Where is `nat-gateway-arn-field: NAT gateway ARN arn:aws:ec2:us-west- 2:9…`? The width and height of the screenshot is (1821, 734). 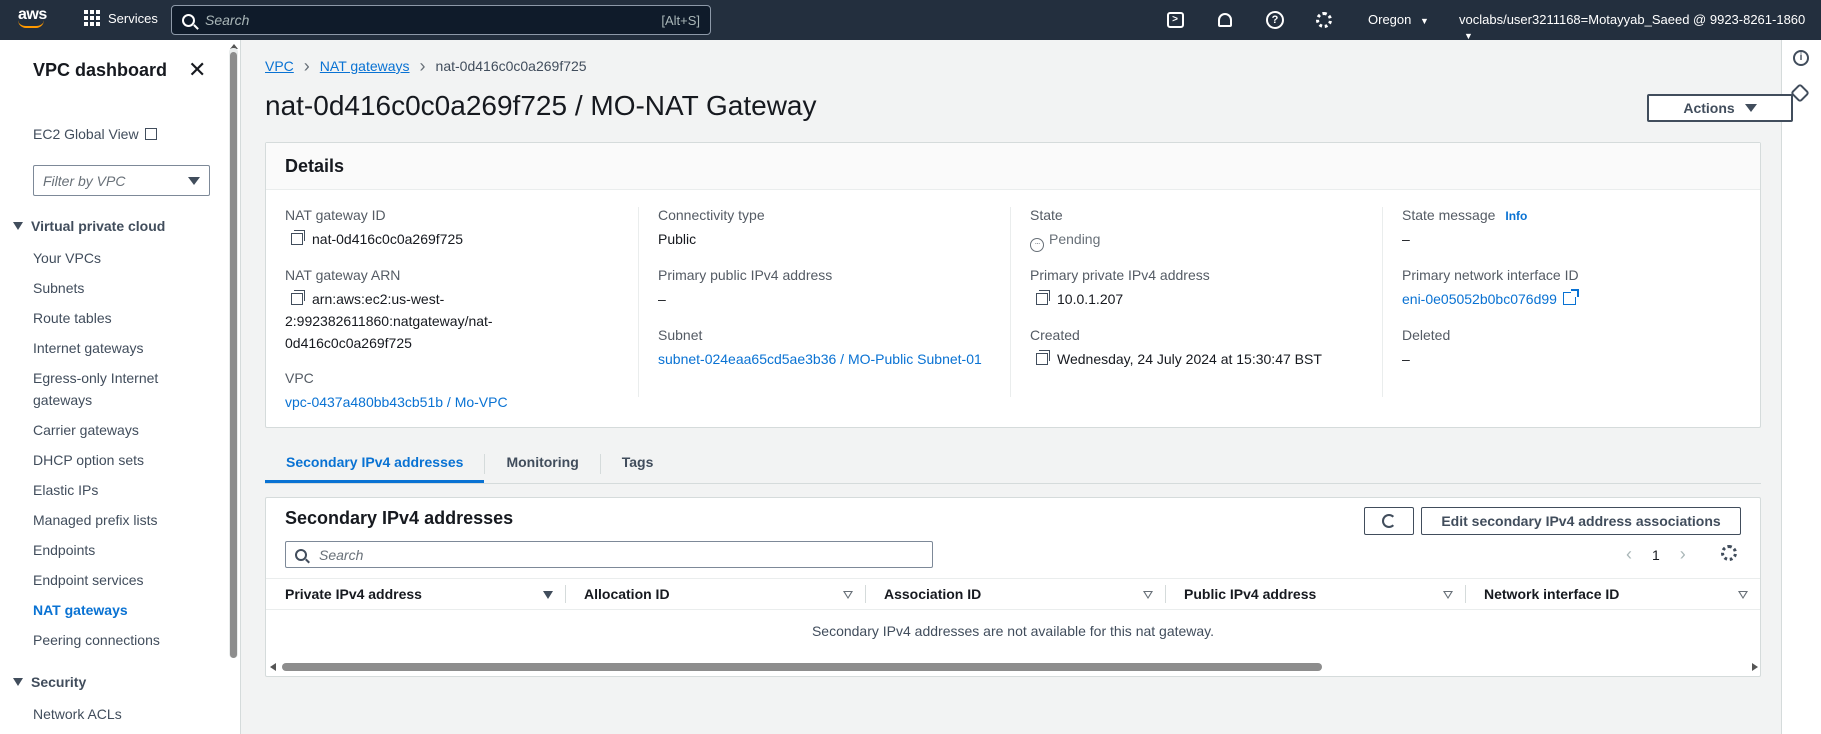 nat-gateway-arn-field: NAT gateway ARN arn:aws:ec2:us-west- 2:9… is located at coordinates (455, 310).